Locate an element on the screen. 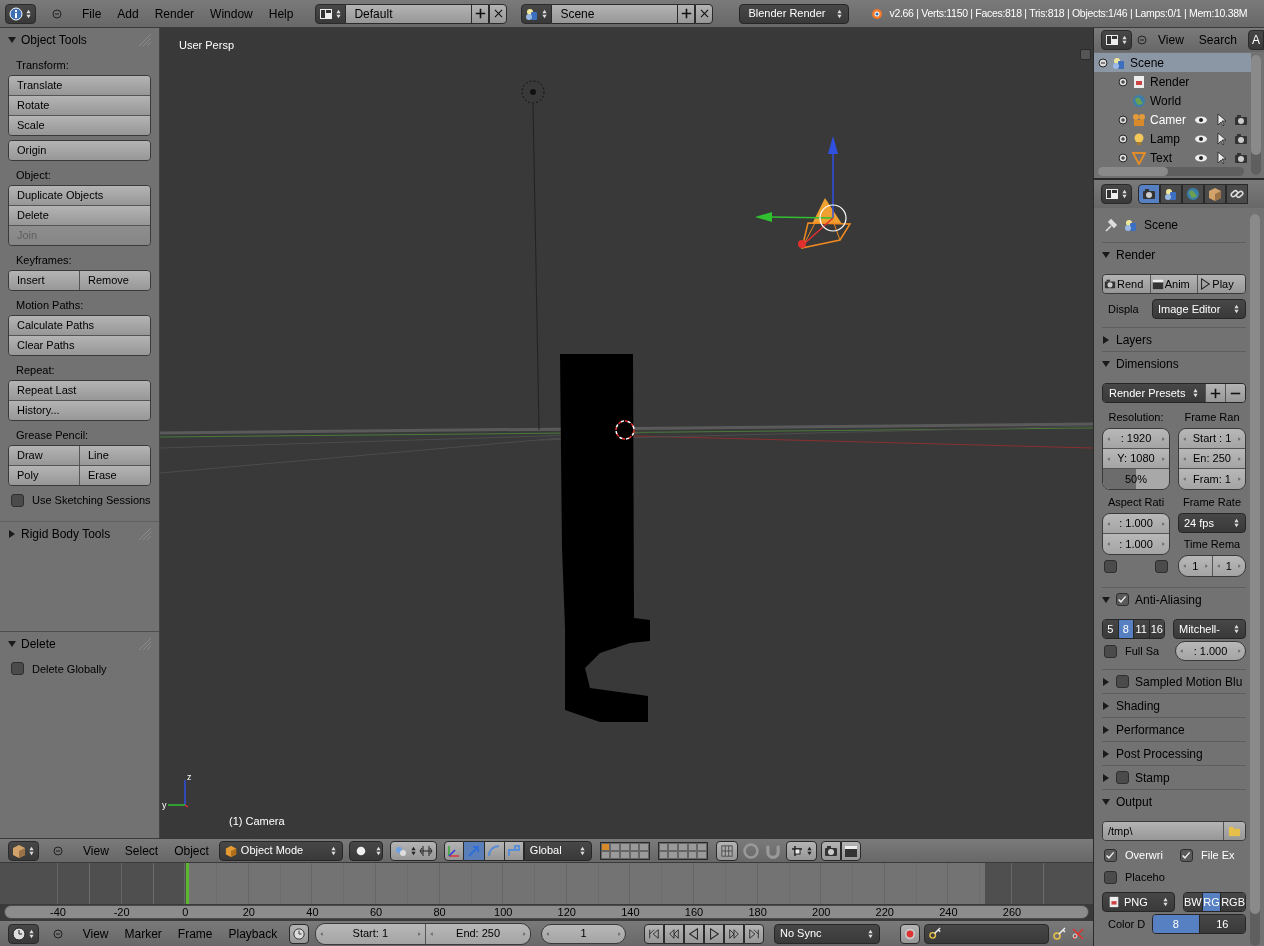 This screenshot has height=946, width=1264. delete-key-icon is located at coordinates (1078, 933).